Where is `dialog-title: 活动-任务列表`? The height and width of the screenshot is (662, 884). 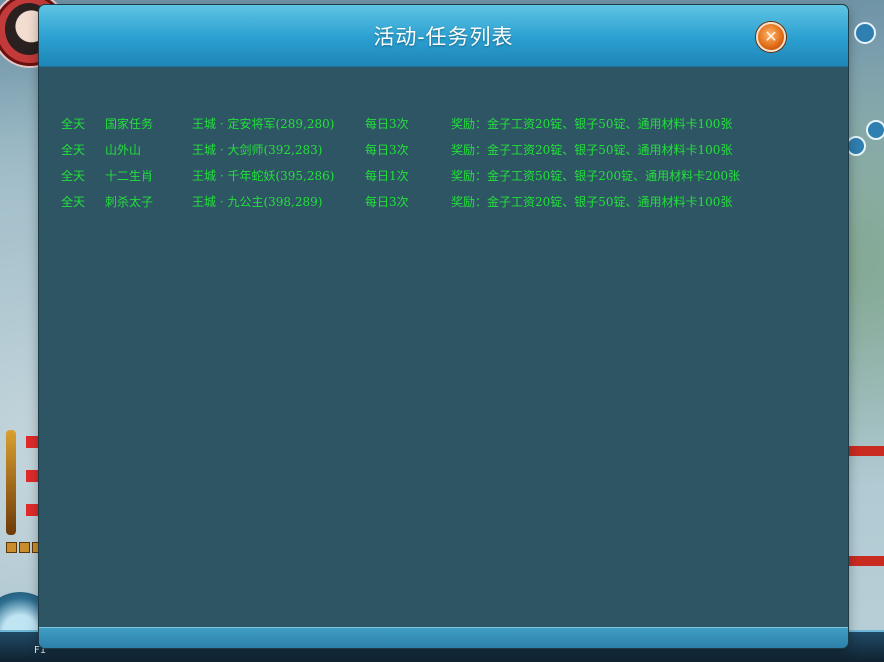
dialog-title: 活动-任务列表 is located at coordinates (443, 37).